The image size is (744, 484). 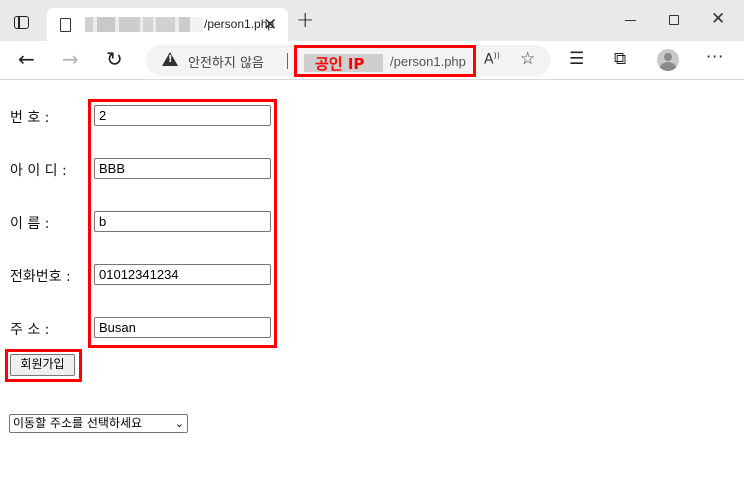 I want to click on address-separator, so click(x=287, y=61).